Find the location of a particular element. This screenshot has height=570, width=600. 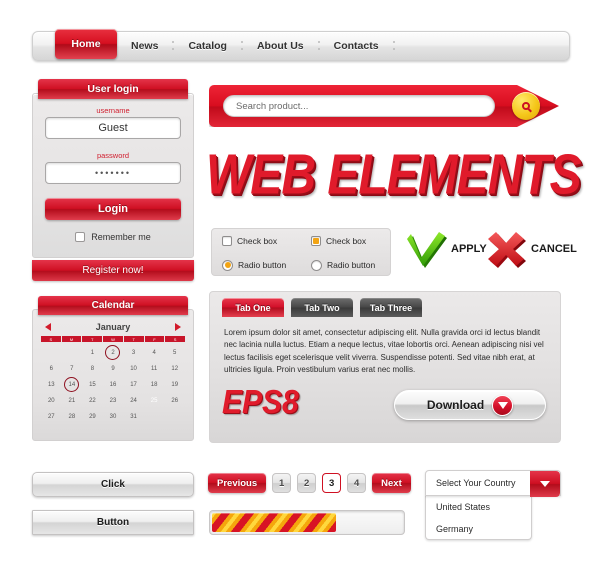

calendar-day: 23 is located at coordinates (113, 400).